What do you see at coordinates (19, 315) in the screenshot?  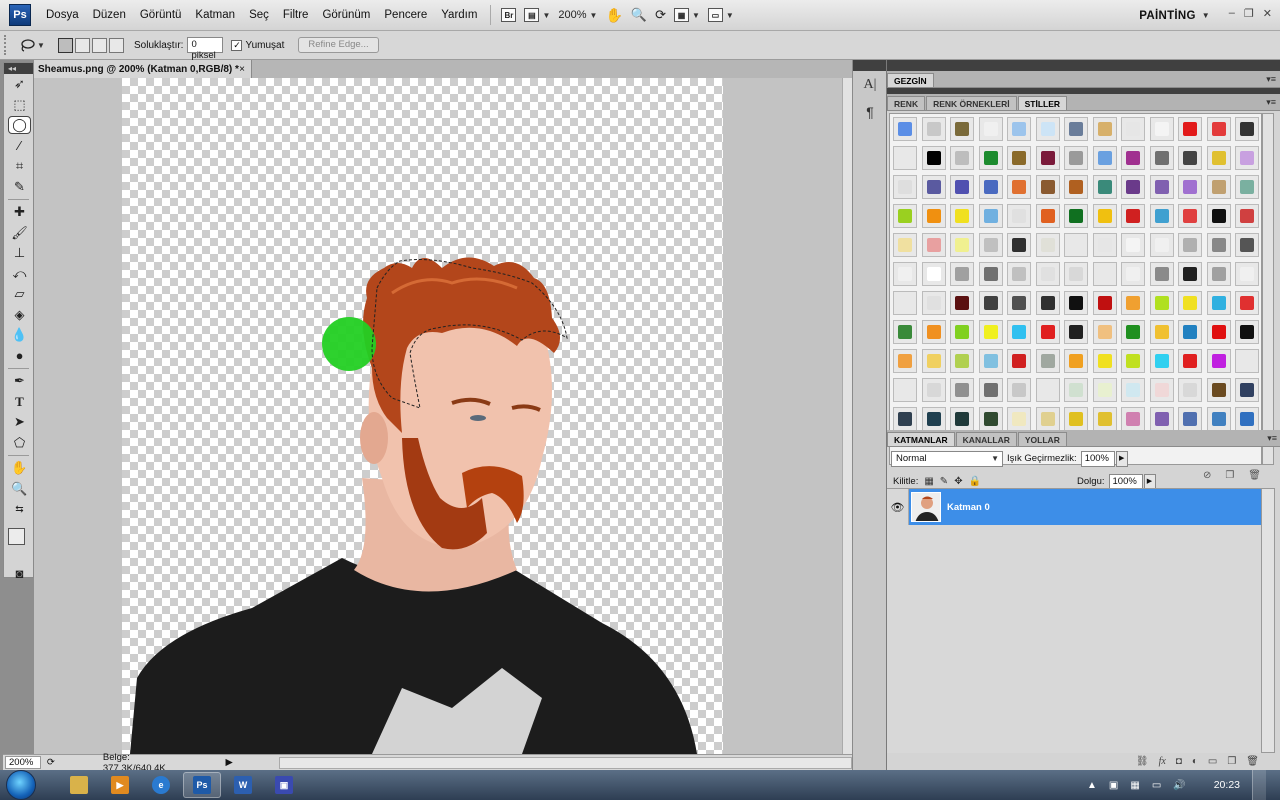 I see `paint-bucket-tool: ◈` at bounding box center [19, 315].